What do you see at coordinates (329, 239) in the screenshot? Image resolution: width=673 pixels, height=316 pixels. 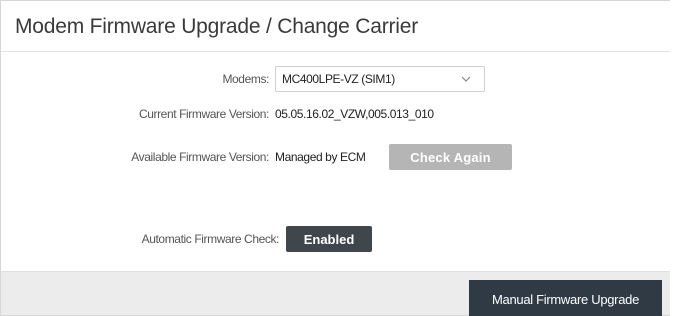 I see `enabled-toggle-button: Enabled` at bounding box center [329, 239].